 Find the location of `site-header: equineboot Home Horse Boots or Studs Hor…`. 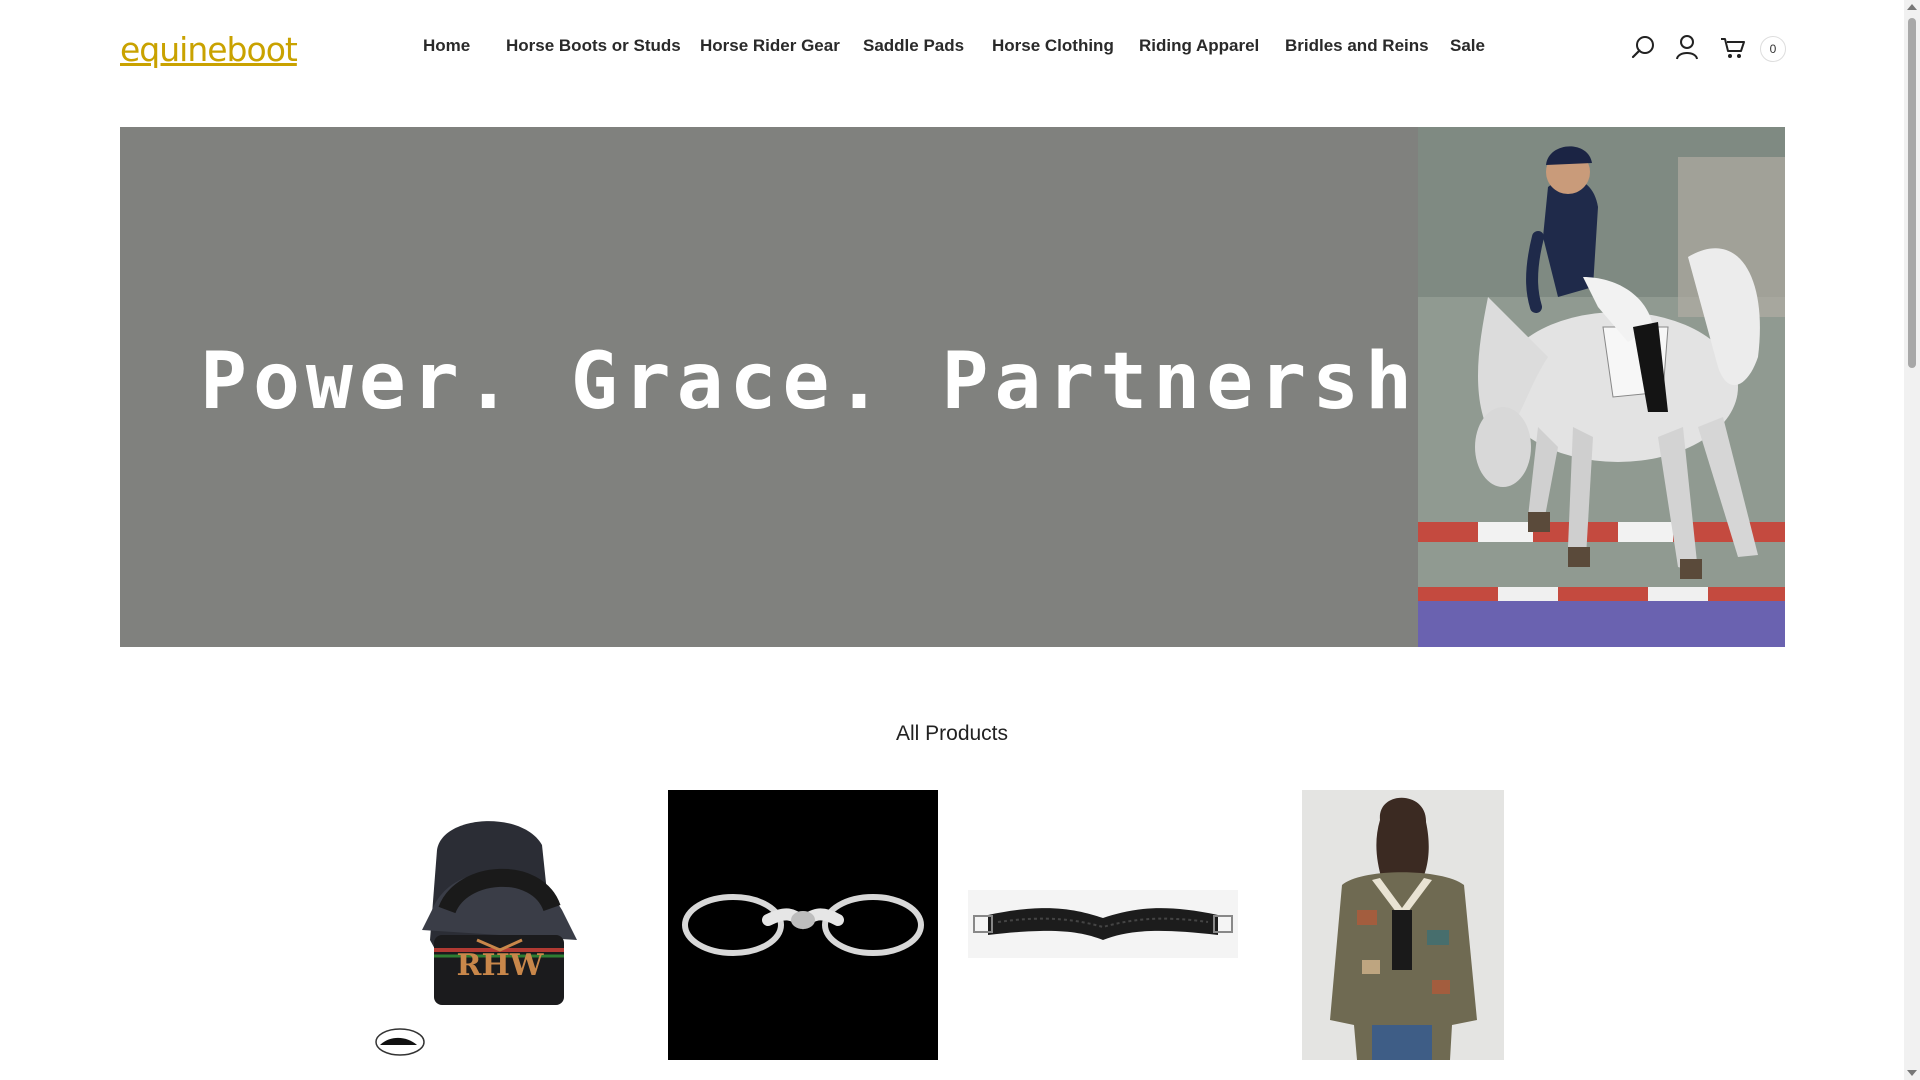

site-header: equineboot Home Horse Boots or Studs Hor… is located at coordinates (952, 48).